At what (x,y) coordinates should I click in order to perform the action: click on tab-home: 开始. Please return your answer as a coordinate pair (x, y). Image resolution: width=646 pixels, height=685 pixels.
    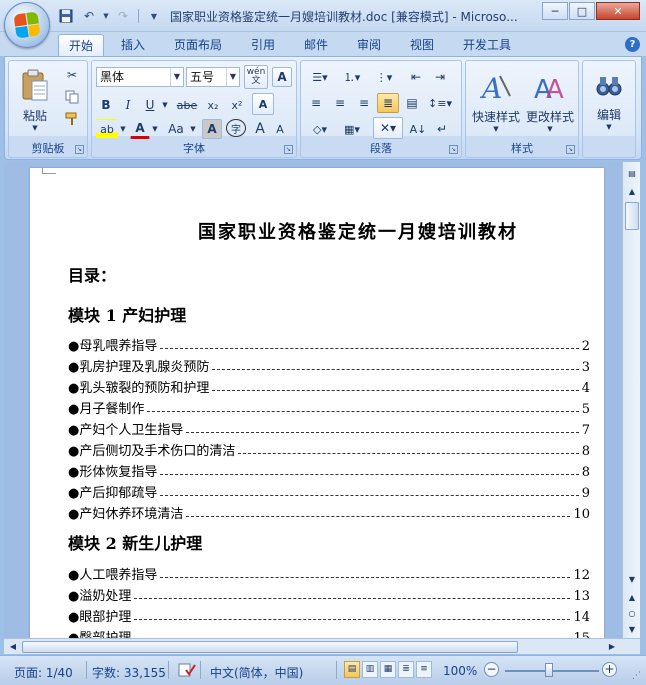
    Looking at the image, I should click on (81, 45).